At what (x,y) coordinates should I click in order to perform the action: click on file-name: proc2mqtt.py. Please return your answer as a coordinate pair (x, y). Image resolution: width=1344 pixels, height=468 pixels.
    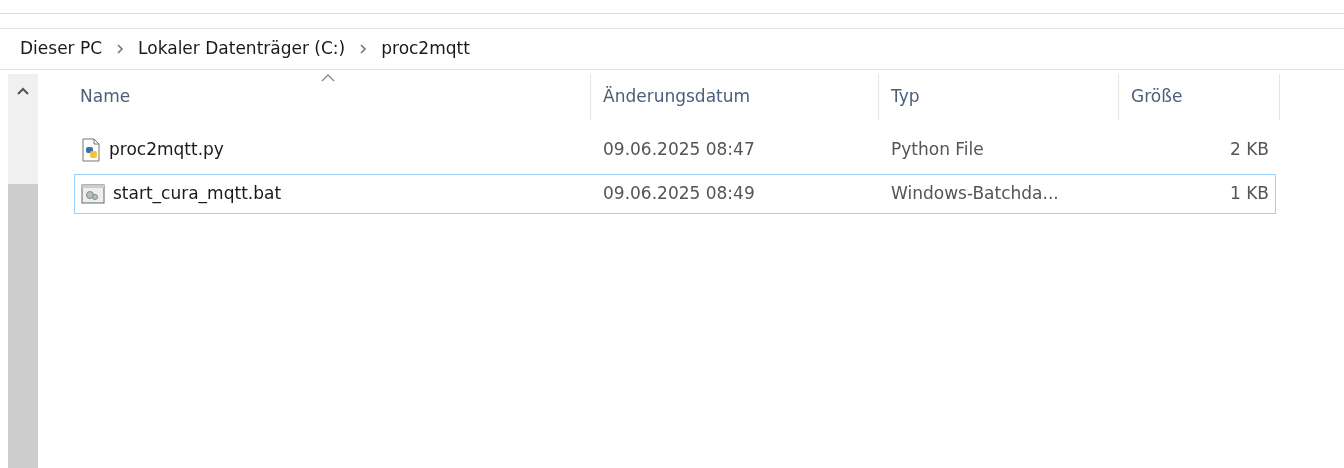
    Looking at the image, I should click on (166, 150).